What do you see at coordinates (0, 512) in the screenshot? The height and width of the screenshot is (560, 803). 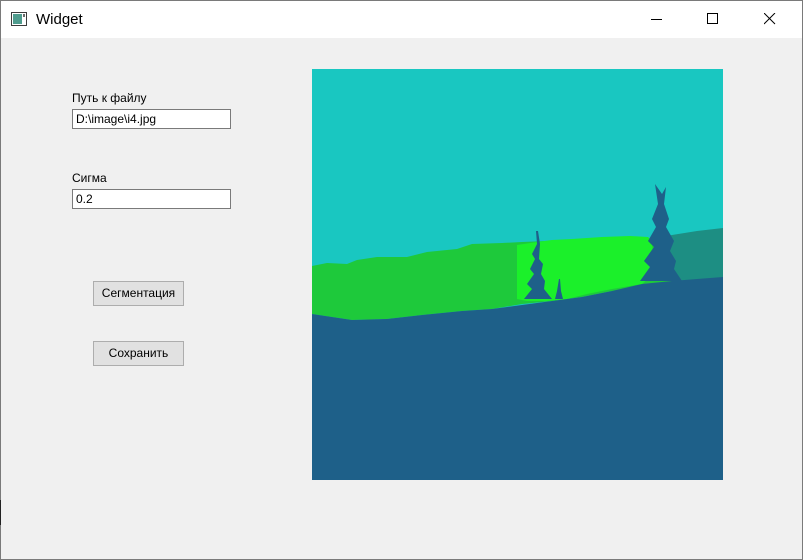 I see `window-edge-shadow` at bounding box center [0, 512].